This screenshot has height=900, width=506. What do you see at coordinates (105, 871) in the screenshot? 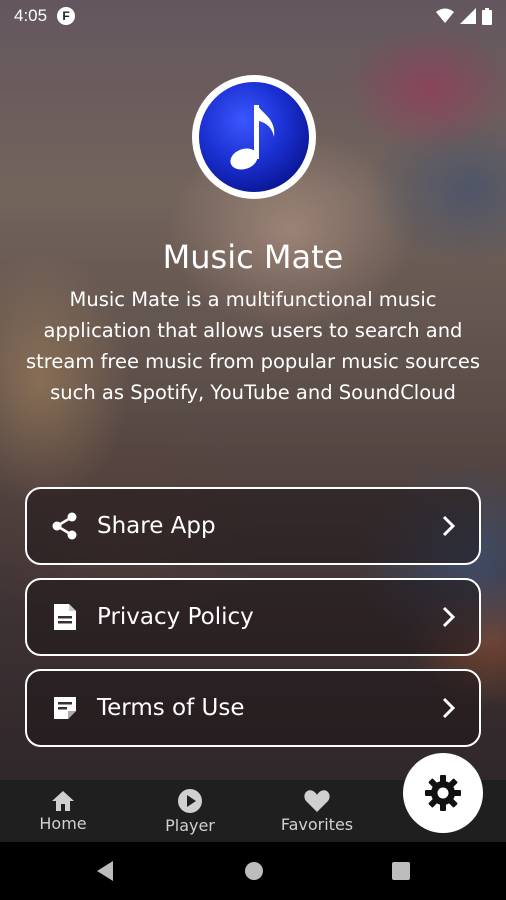
I see `back-icon` at bounding box center [105, 871].